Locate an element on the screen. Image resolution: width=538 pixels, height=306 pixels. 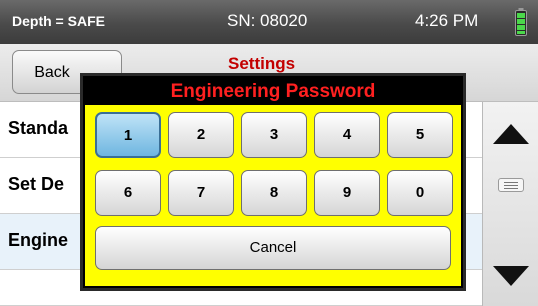
key-1: 1 is located at coordinates (128, 135).